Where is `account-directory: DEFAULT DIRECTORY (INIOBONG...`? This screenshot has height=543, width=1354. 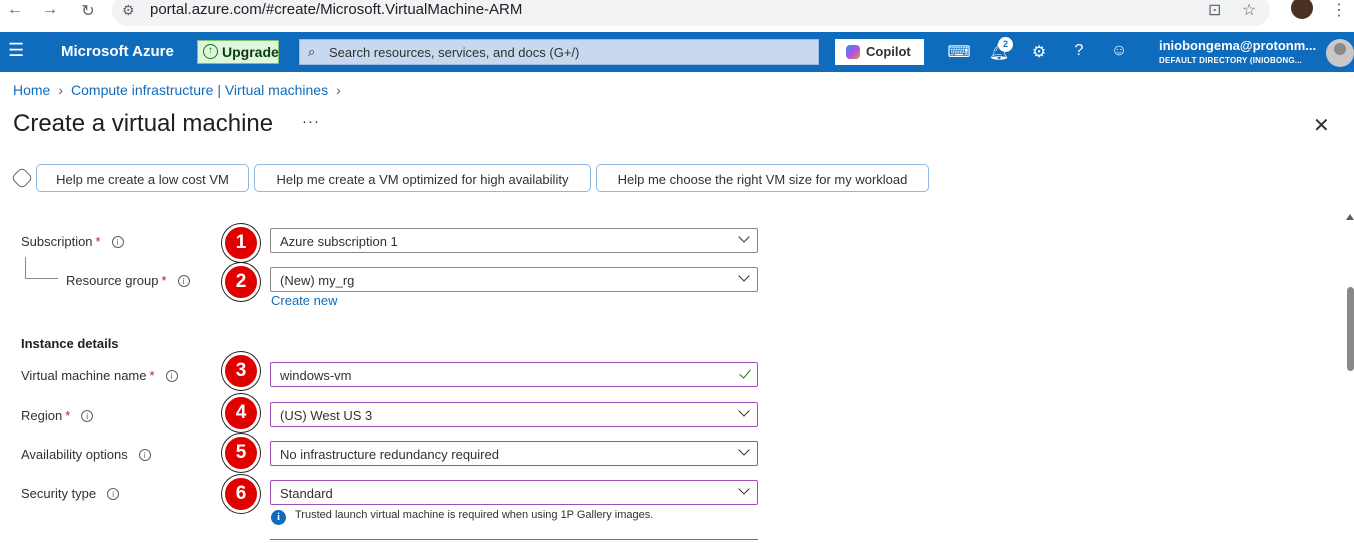
account-directory: DEFAULT DIRECTORY (INIOBONG... is located at coordinates (1231, 60).